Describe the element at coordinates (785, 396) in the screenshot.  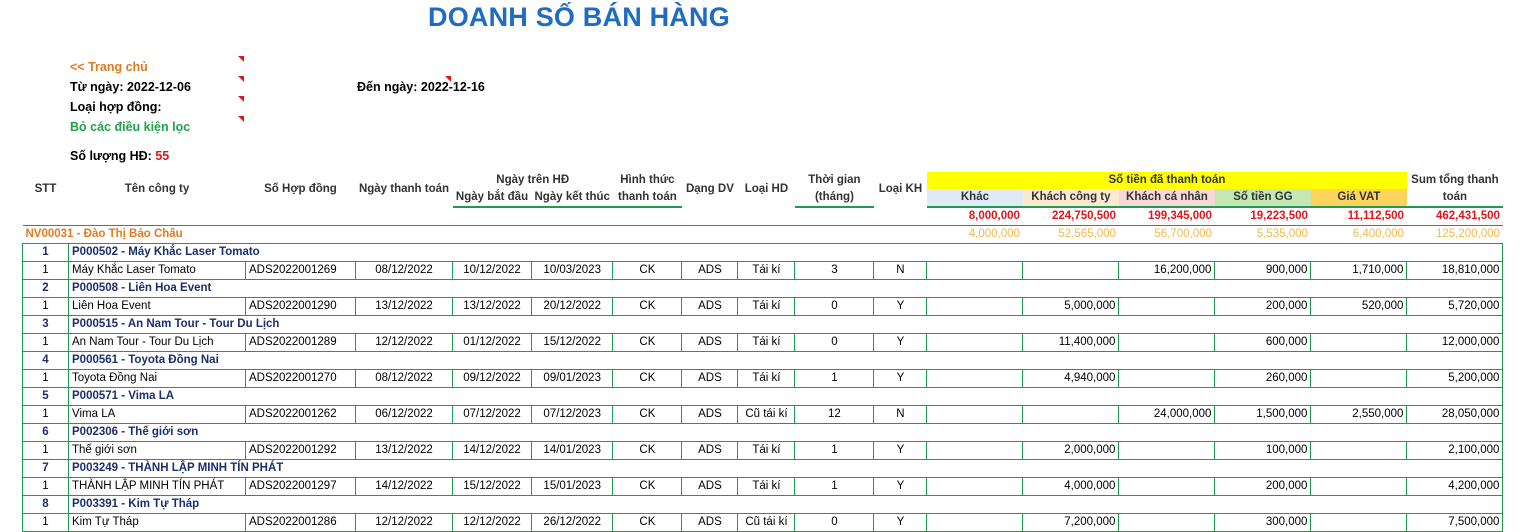
I see `group-name: P000571 - Vima LA` at that location.